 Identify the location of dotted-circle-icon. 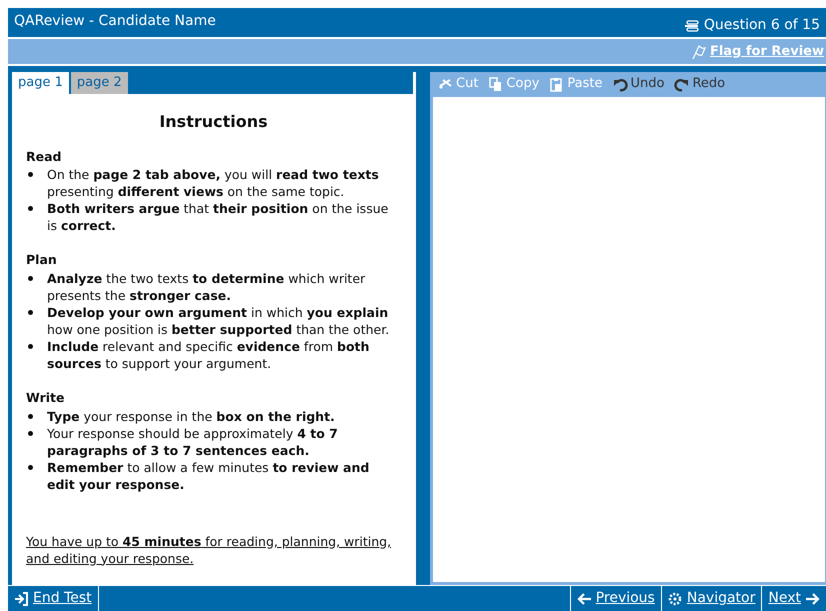
(675, 599).